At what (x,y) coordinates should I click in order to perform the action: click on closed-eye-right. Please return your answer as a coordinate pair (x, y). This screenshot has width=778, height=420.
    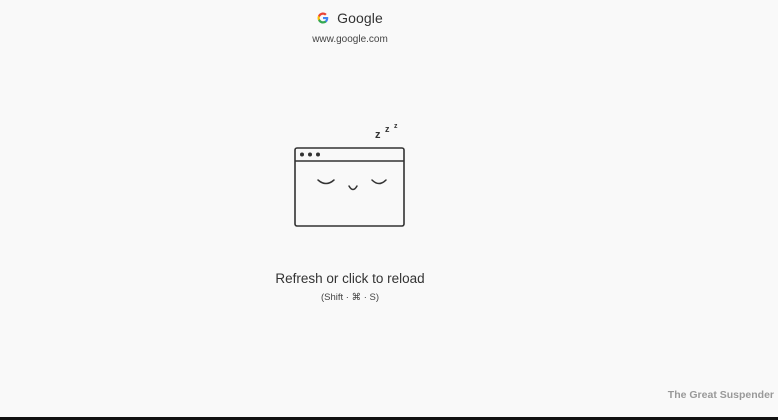
    Looking at the image, I should click on (379, 182).